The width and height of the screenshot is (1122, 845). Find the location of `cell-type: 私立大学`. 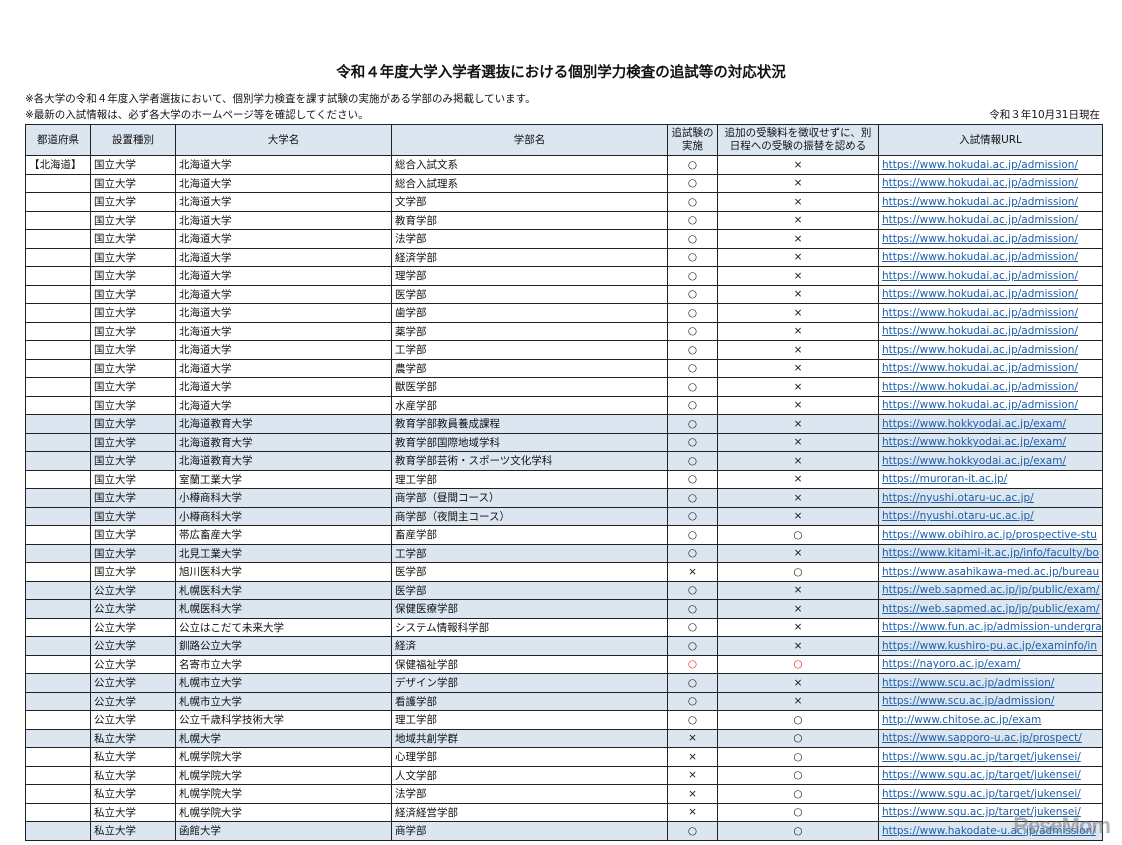

cell-type: 私立大学 is located at coordinates (133, 794).